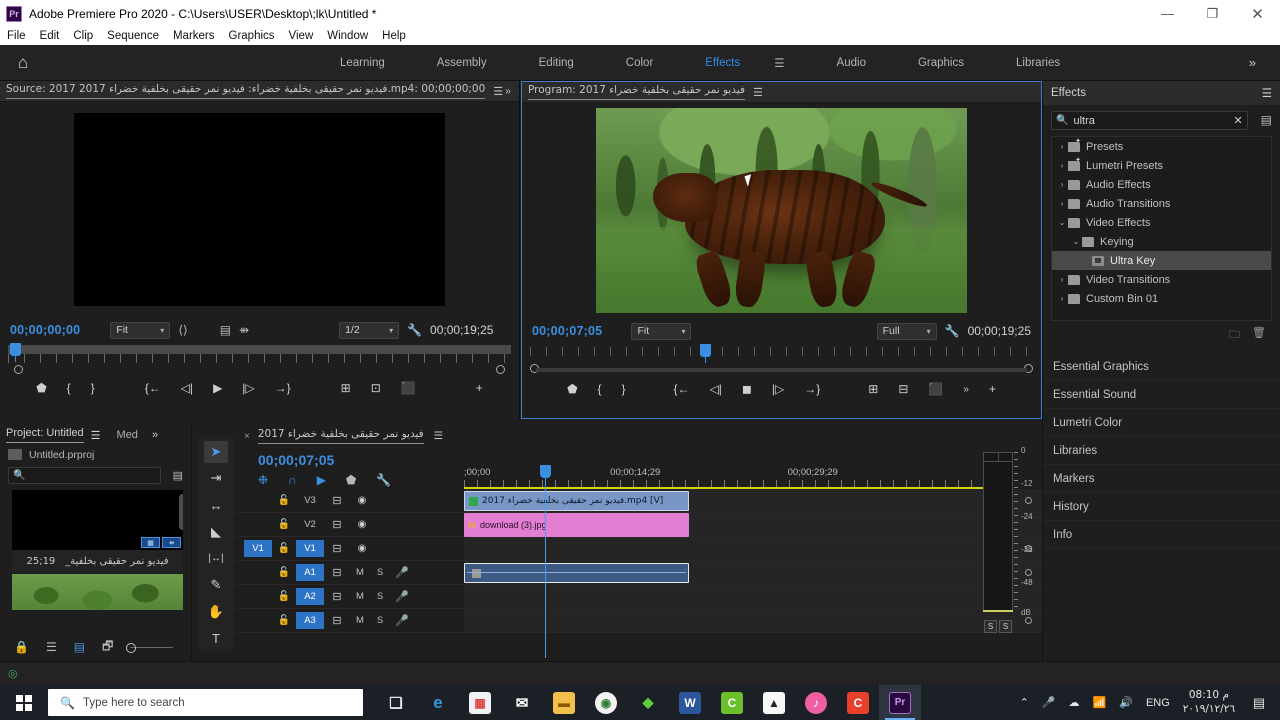 The image size is (1280, 720). What do you see at coordinates (522, 702) in the screenshot?
I see `mail-icon: ✉` at bounding box center [522, 702].